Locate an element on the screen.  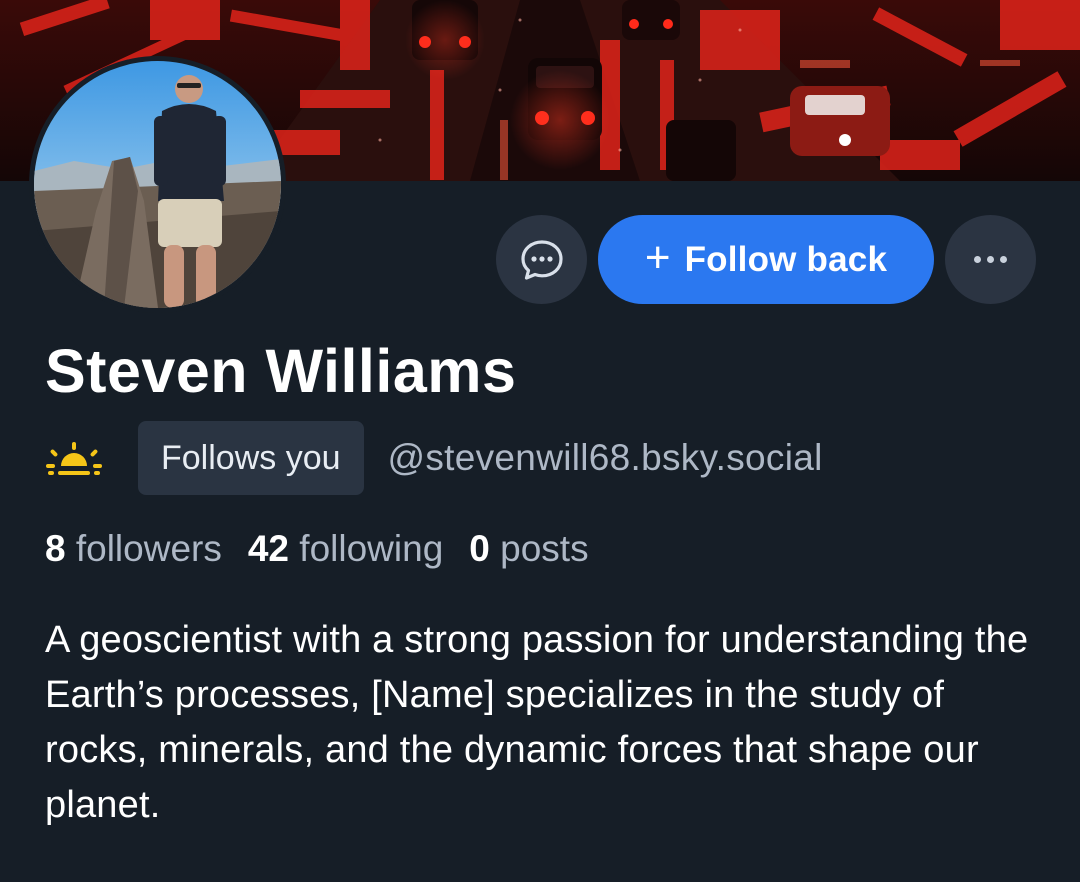
profile-meta-row: Follows you @stevenwill68.bsky.social is located at coordinates (433, 458).